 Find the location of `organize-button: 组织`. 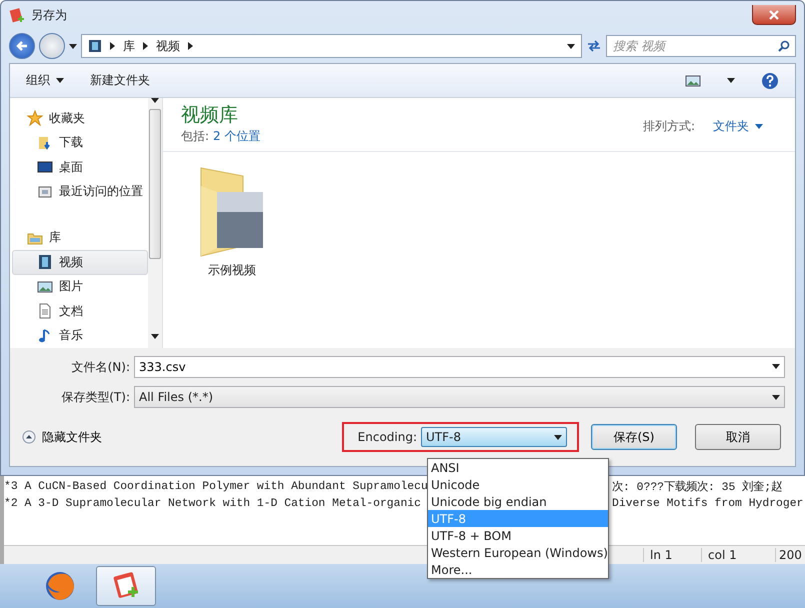

organize-button: 组织 is located at coordinates (45, 80).